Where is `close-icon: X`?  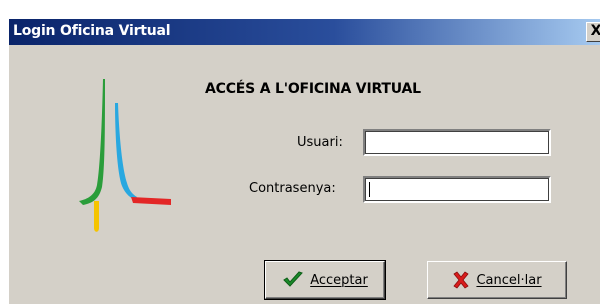 close-icon: X is located at coordinates (595, 31).